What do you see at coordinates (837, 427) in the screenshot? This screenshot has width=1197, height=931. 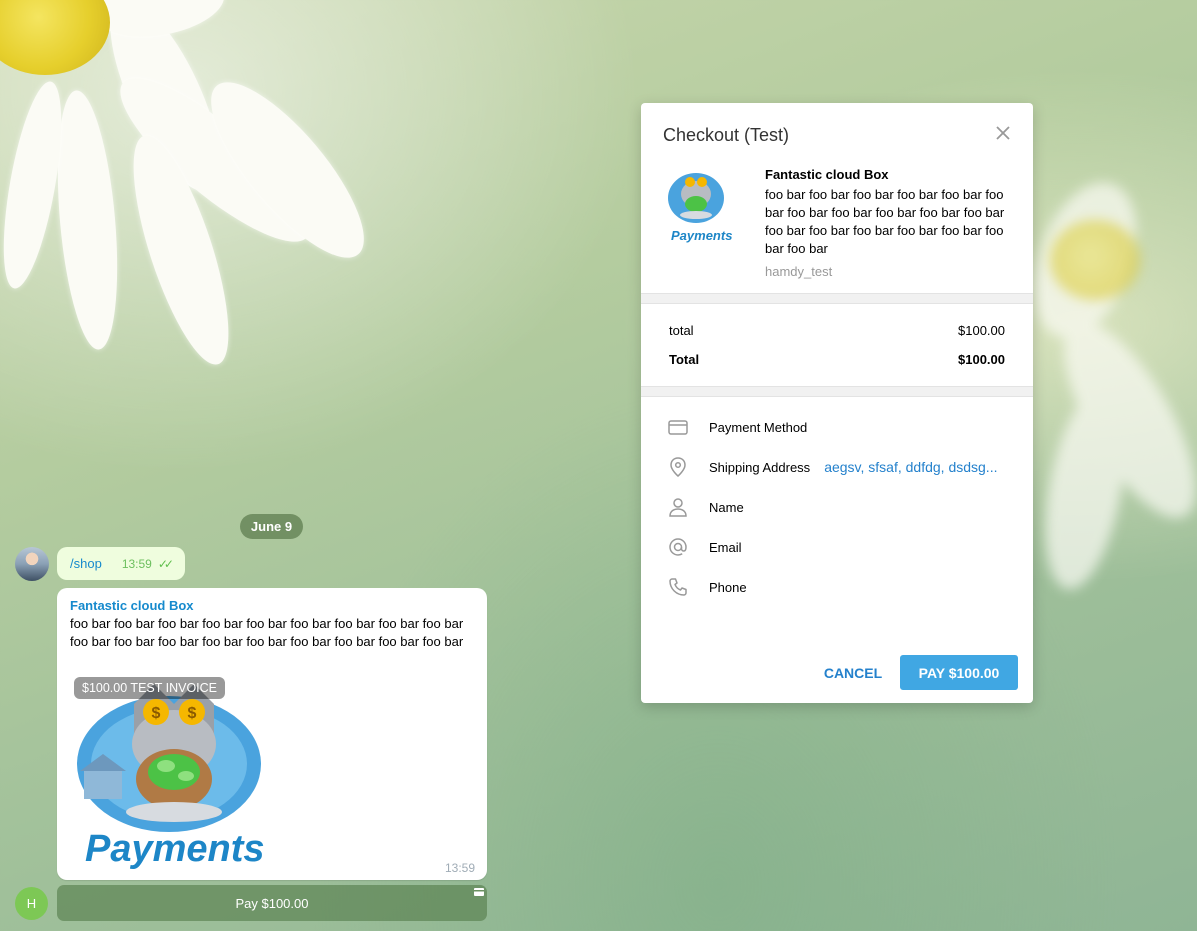 I see `payment-method-field: Payment Method` at bounding box center [837, 427].